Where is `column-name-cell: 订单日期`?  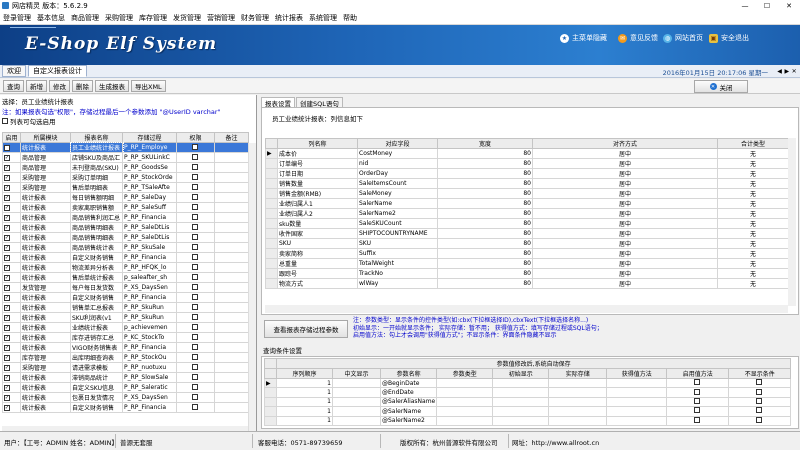
column-name-cell: 订单日期 is located at coordinates (317, 173).